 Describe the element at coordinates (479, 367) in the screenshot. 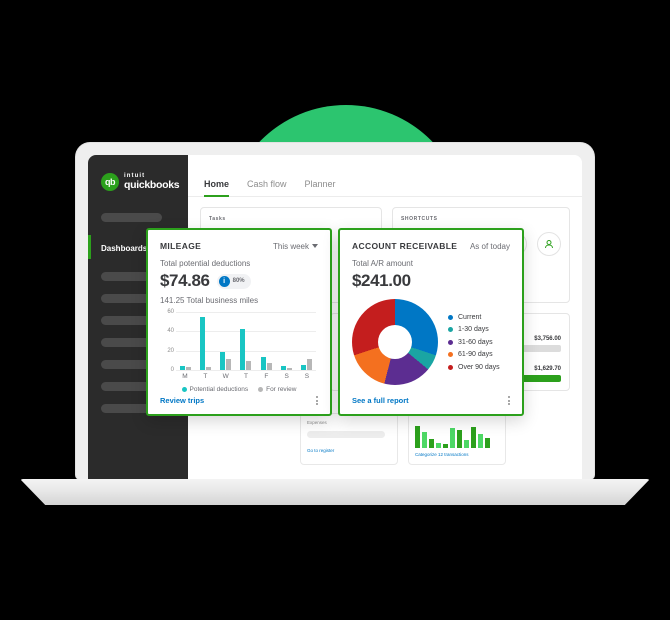

I see `legend-label: Over 90 days` at that location.